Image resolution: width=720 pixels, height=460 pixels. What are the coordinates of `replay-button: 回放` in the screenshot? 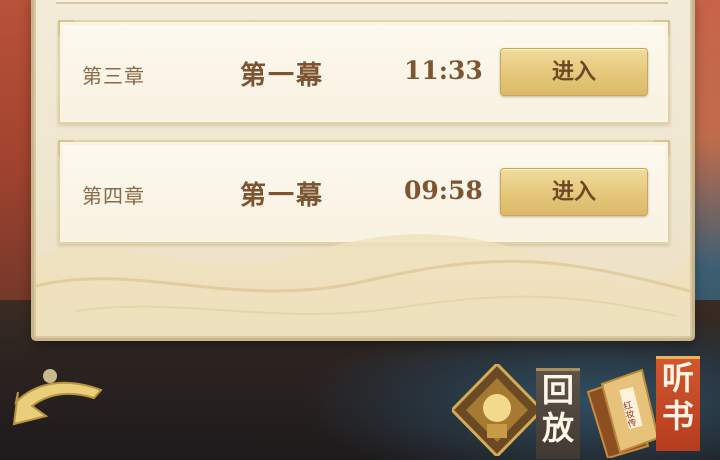 It's located at (516, 408).